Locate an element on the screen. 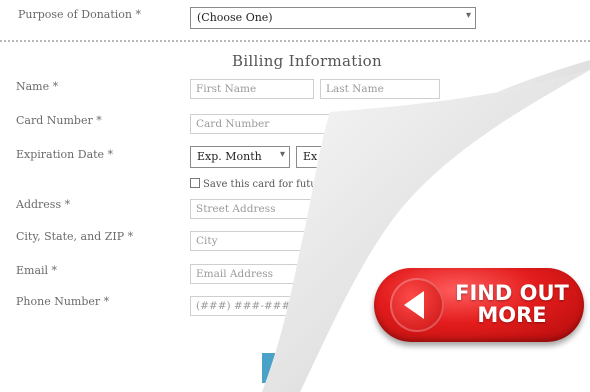 This screenshot has width=590, height=392. purpose-select: (Choose One) ▾ is located at coordinates (333, 18).